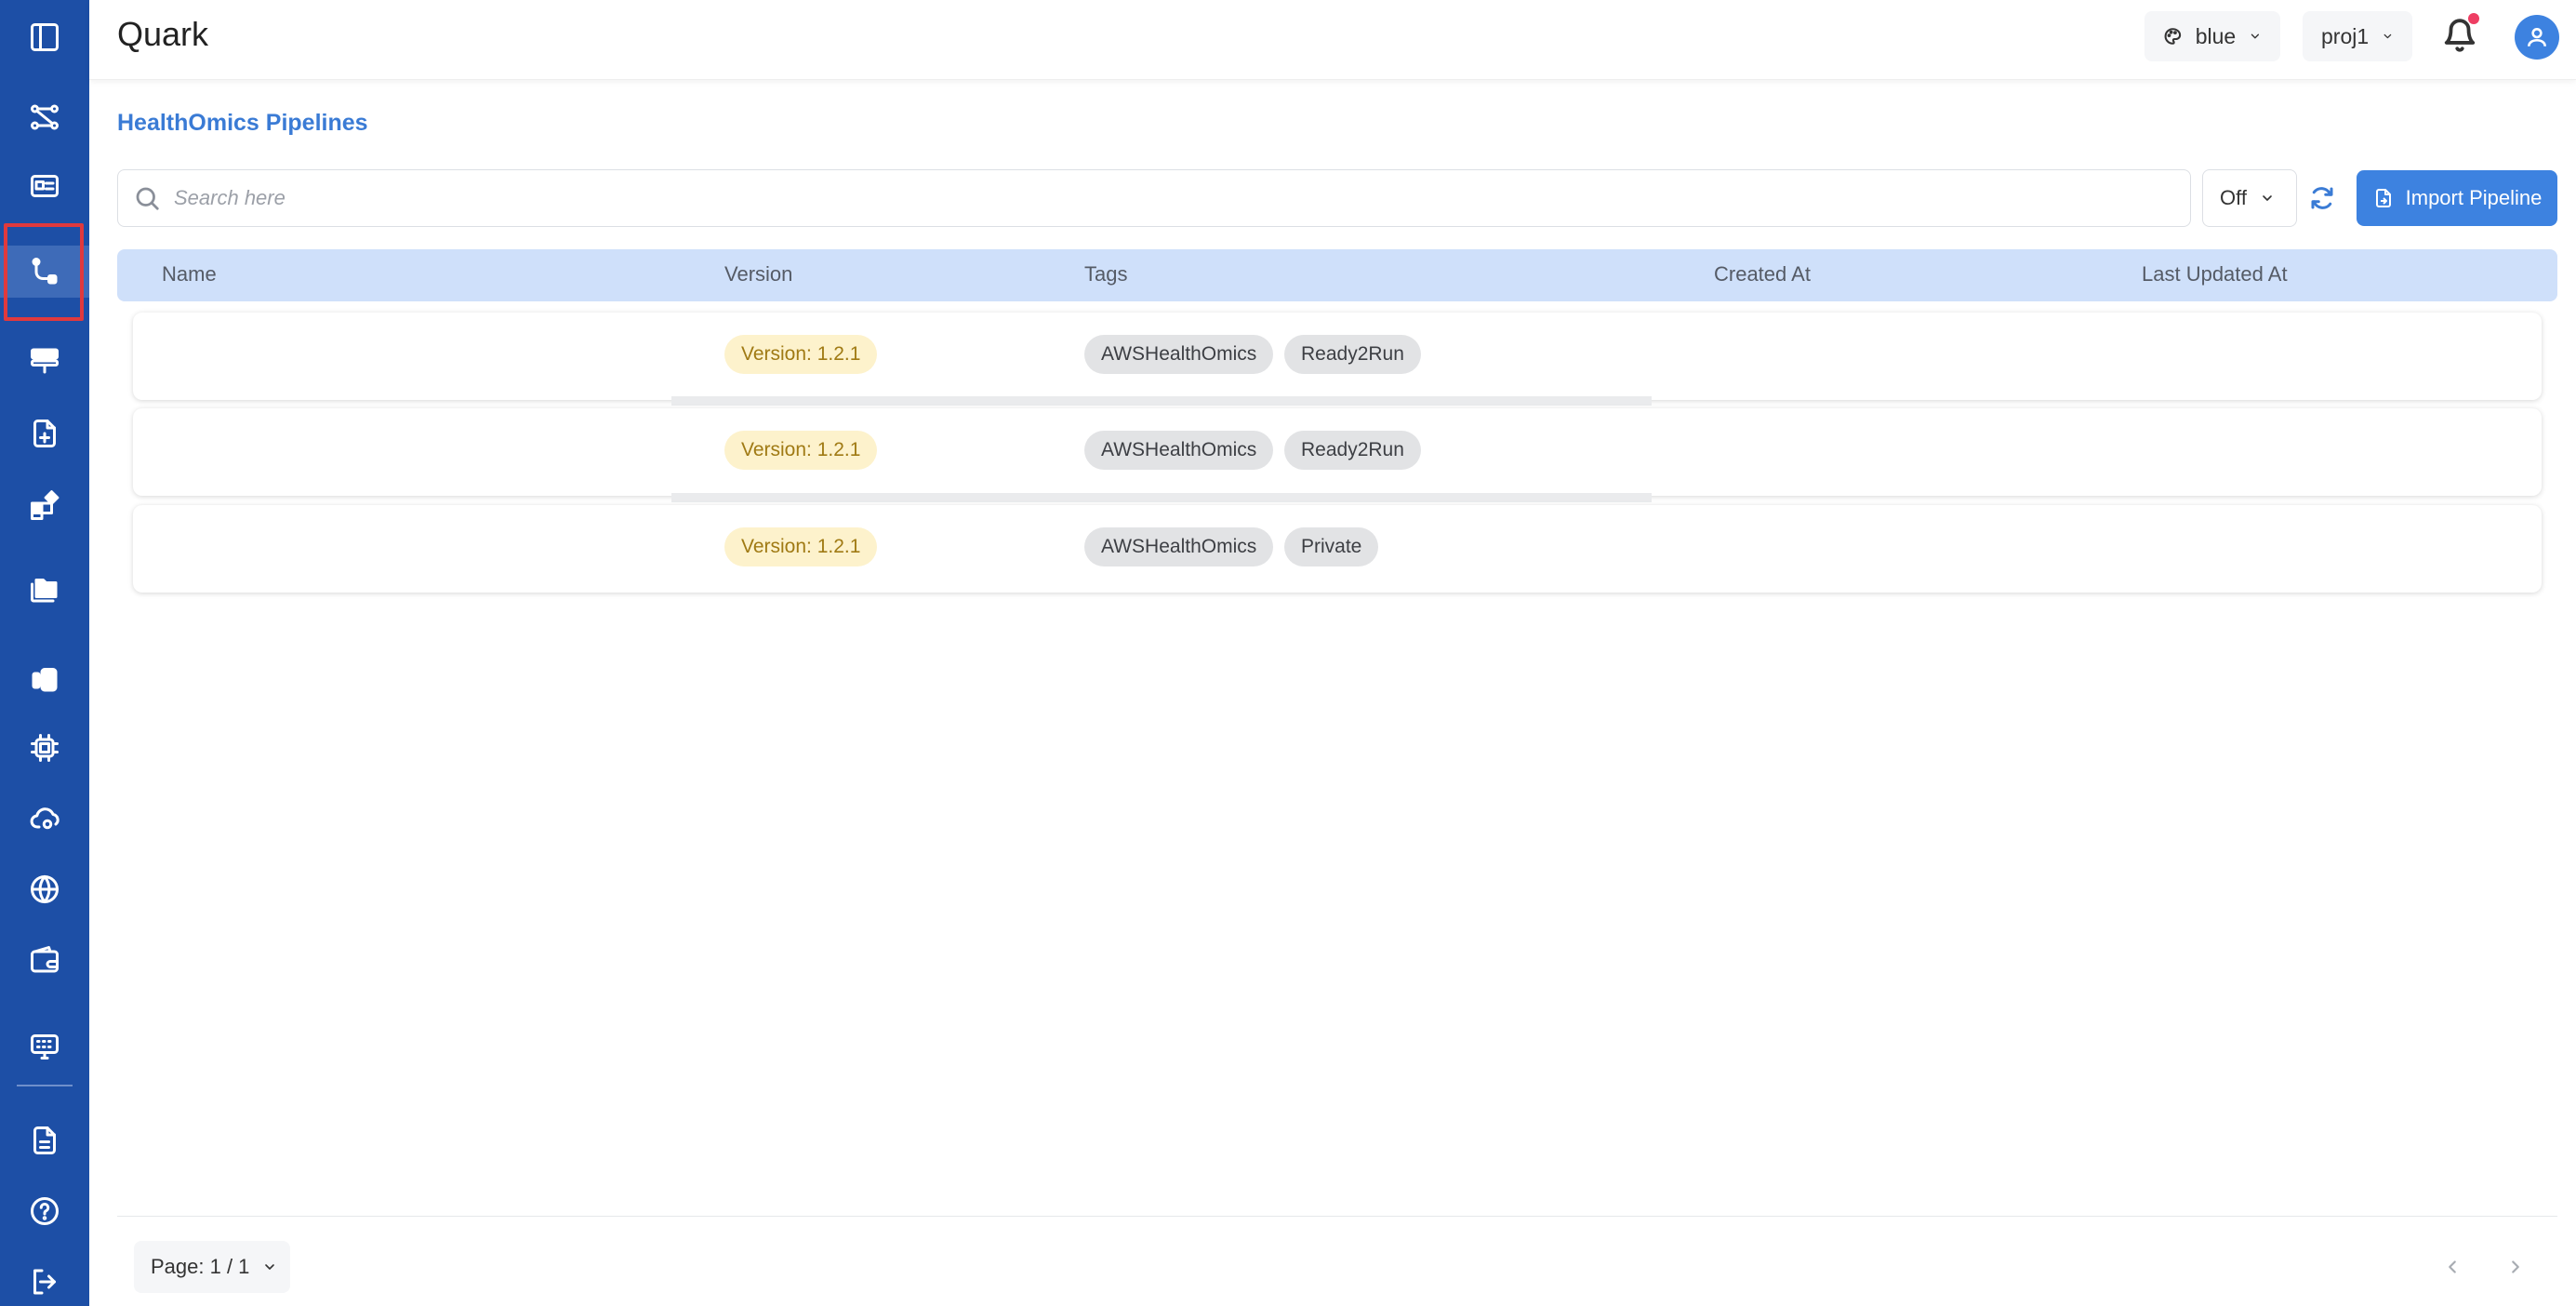  Describe the element at coordinates (1332, 40) in the screenshot. I see `top-header: Quark blue proj1` at that location.